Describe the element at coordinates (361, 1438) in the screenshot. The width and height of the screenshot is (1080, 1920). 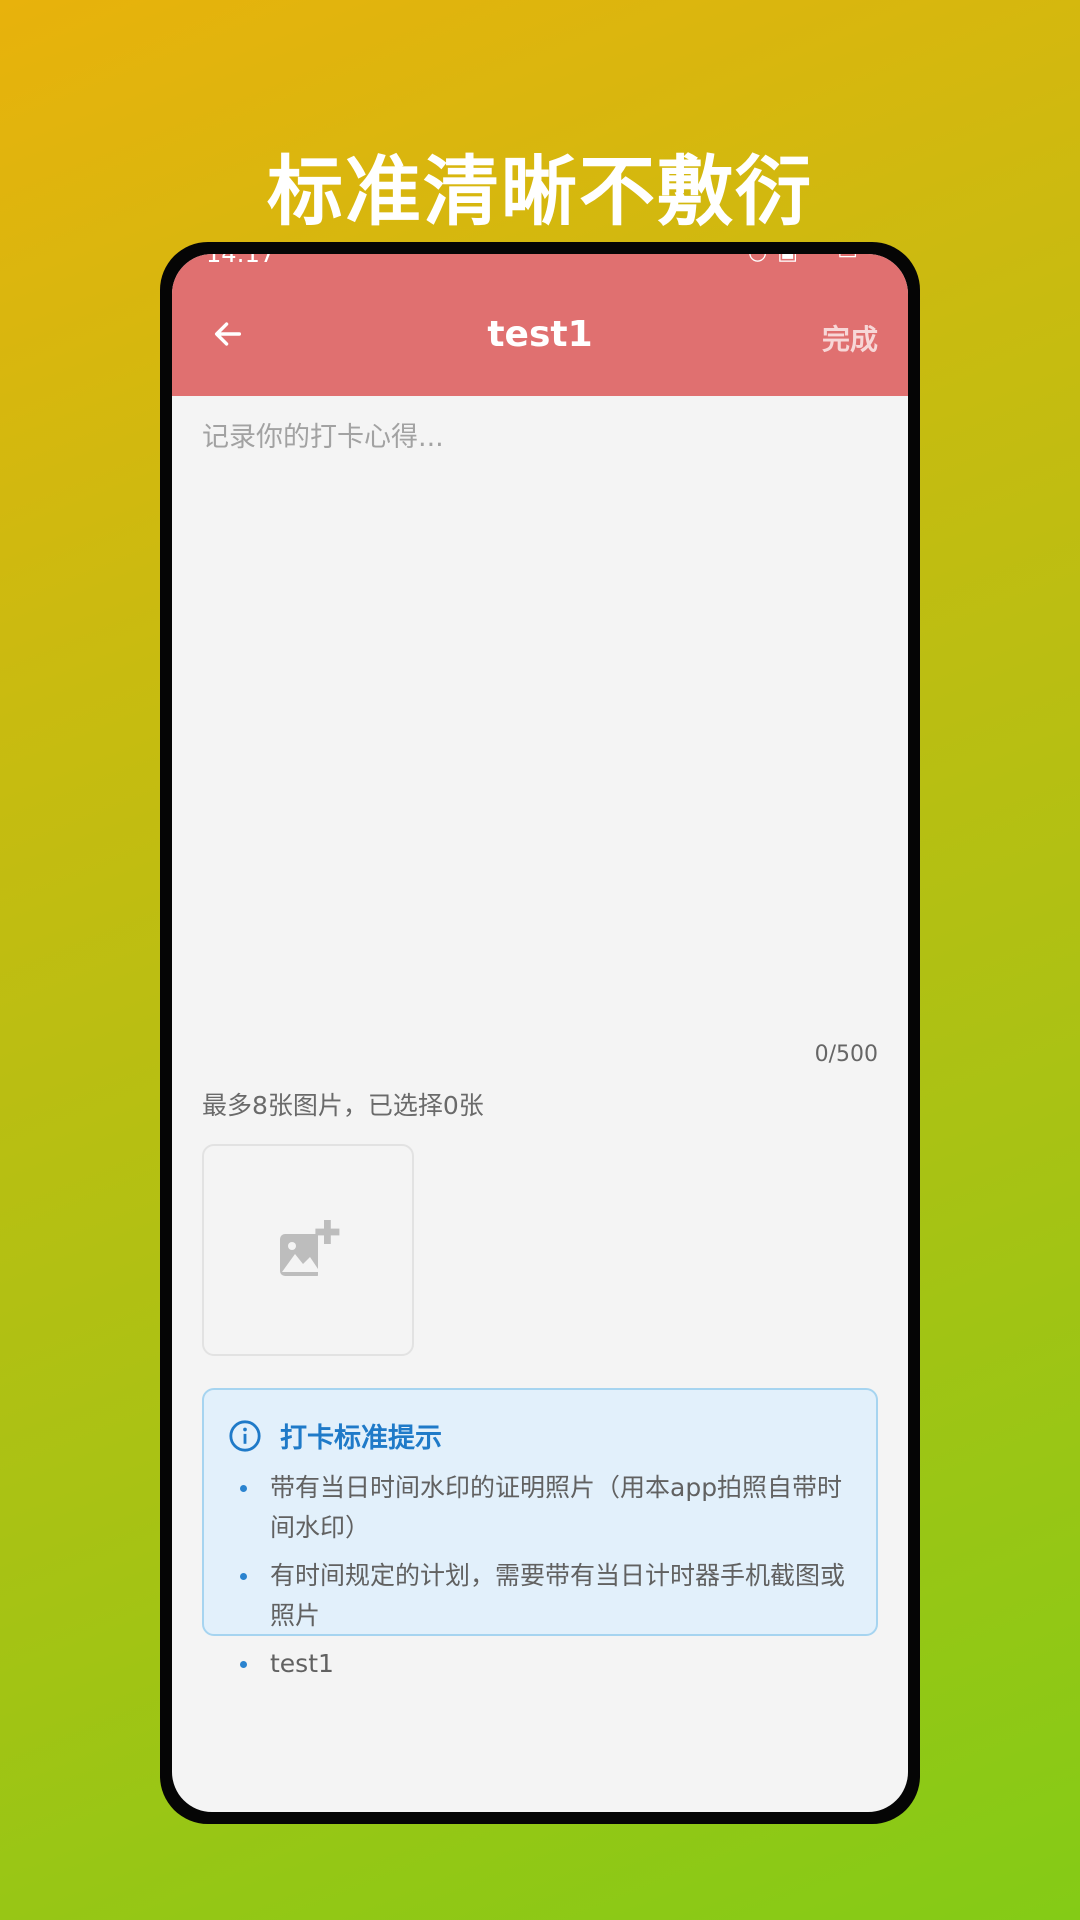
I see `tips-title: 打卡标准提示` at that location.